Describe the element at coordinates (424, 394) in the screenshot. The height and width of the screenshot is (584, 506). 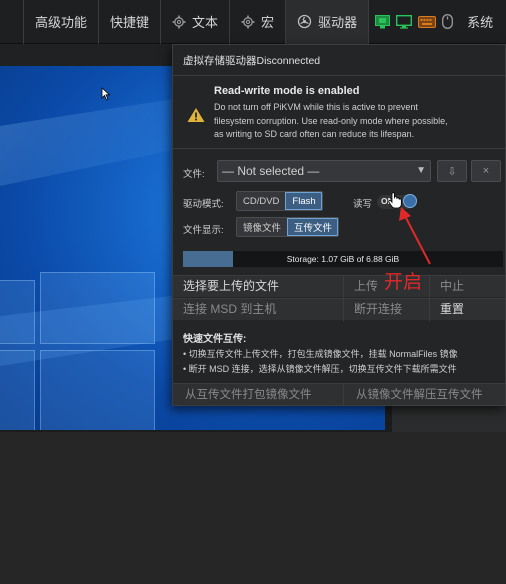
I see `unpack-image-button: 从镜像文件解压互传文件` at that location.